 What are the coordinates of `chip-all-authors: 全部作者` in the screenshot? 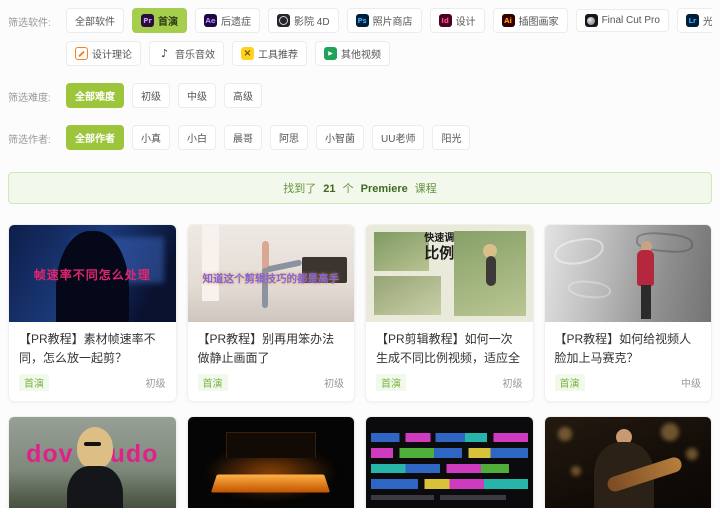 It's located at (95, 137).